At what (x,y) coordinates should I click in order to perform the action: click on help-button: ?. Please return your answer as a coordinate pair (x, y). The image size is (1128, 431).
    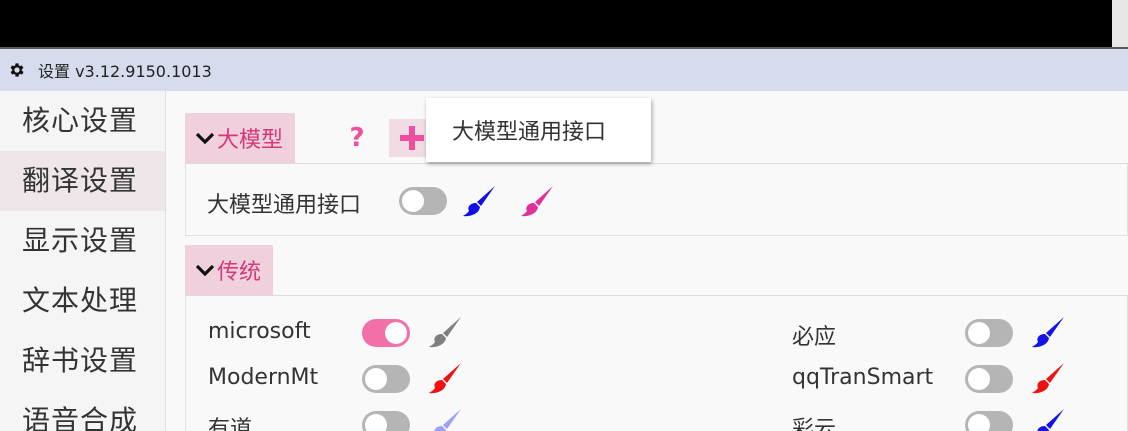
    Looking at the image, I should click on (357, 138).